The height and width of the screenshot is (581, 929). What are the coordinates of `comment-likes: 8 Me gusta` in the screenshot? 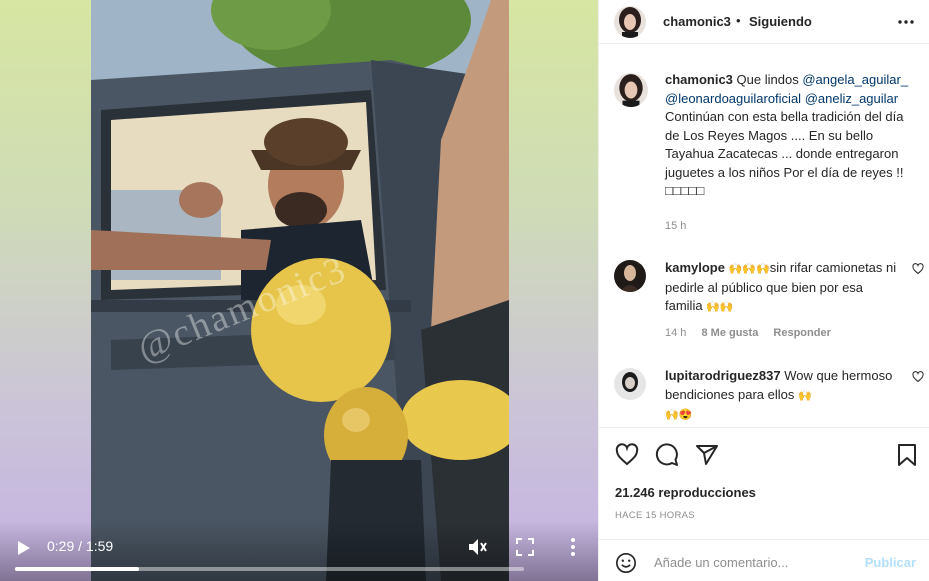 It's located at (729, 333).